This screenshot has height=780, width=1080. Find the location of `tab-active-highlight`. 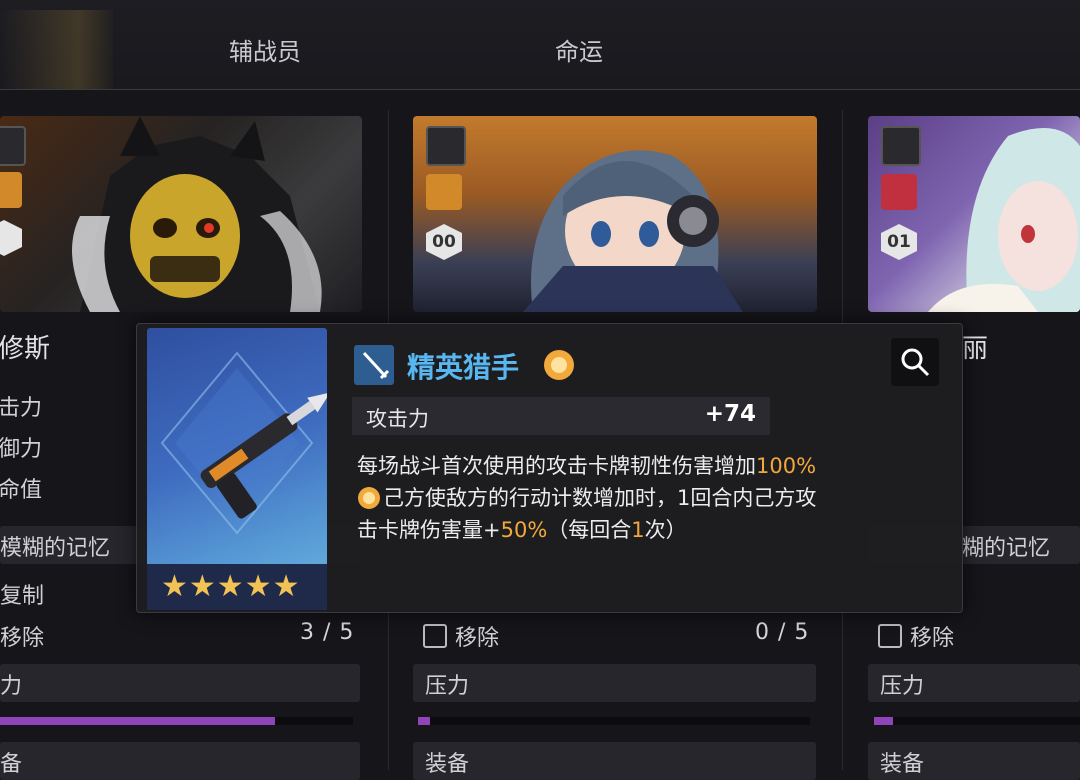

tab-active-highlight is located at coordinates (56, 50).